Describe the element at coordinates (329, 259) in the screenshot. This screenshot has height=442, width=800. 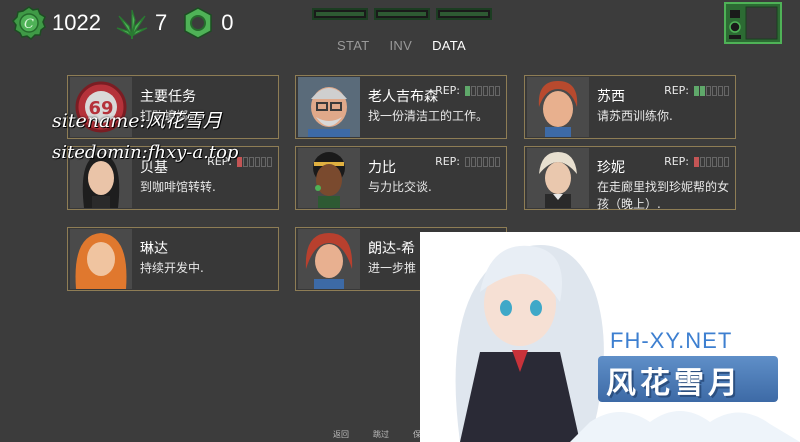
I see `rhonda-portrait` at that location.